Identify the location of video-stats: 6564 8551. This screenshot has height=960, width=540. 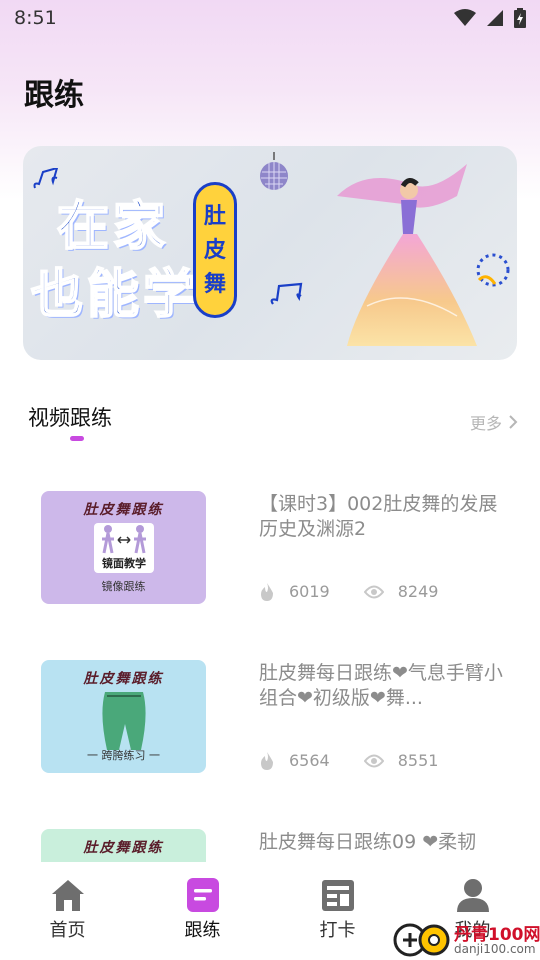
(348, 760).